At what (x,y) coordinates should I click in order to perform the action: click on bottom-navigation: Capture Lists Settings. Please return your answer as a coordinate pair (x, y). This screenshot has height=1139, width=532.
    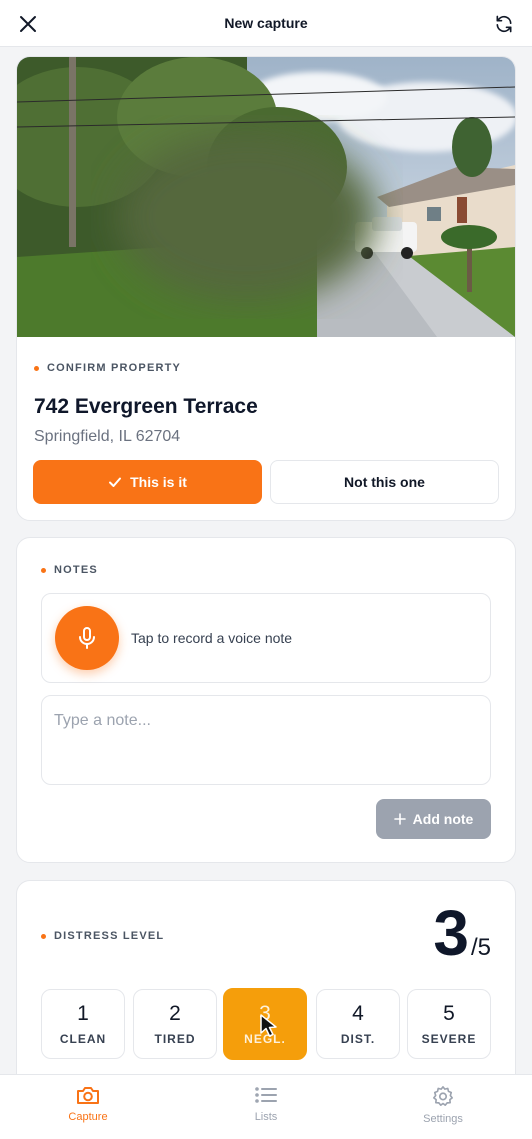
    Looking at the image, I should click on (266, 1106).